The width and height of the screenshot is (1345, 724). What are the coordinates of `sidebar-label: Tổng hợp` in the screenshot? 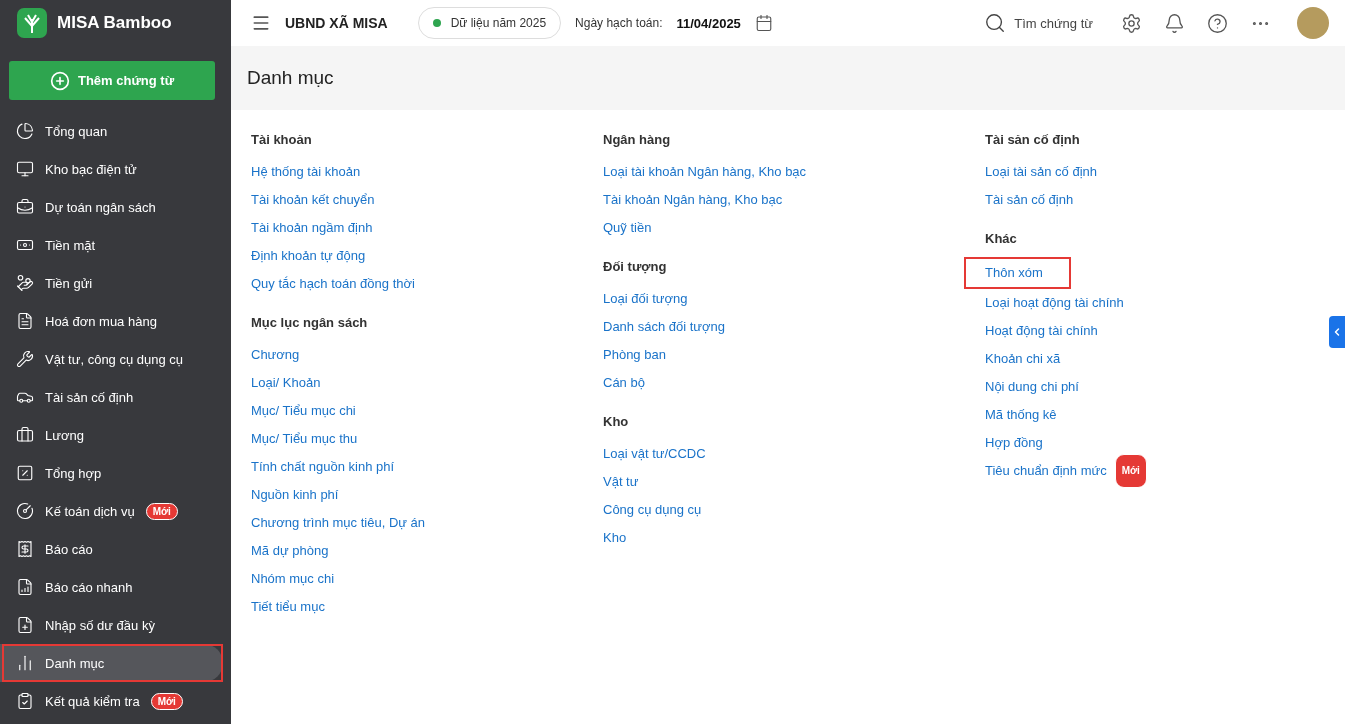 It's located at (73, 473).